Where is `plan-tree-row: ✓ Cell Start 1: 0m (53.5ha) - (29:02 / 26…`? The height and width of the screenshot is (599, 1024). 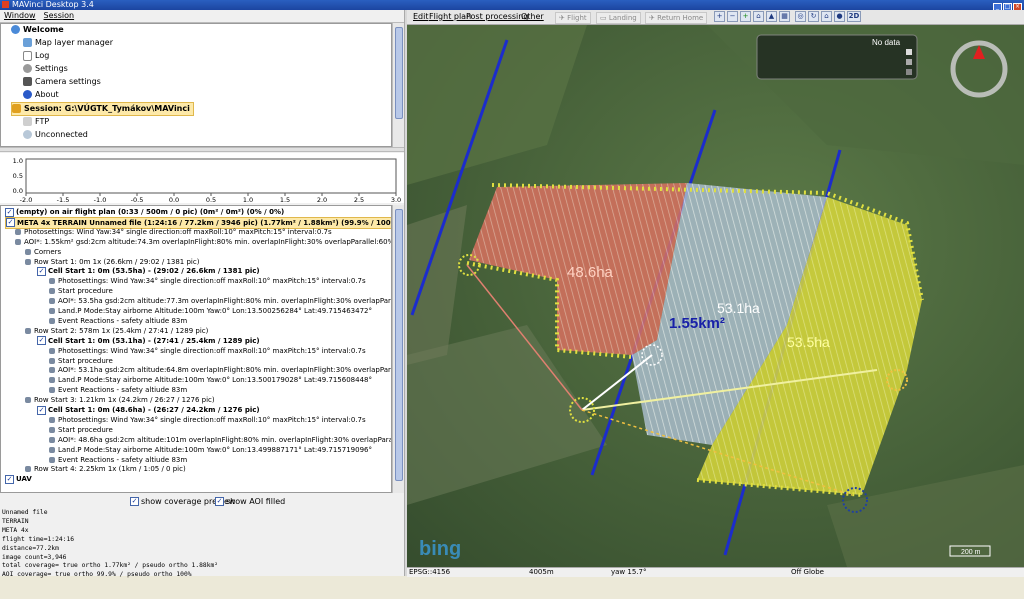 plan-tree-row: ✓ Cell Start 1: 0m (53.5ha) - (29:02 / 26… is located at coordinates (148, 271).